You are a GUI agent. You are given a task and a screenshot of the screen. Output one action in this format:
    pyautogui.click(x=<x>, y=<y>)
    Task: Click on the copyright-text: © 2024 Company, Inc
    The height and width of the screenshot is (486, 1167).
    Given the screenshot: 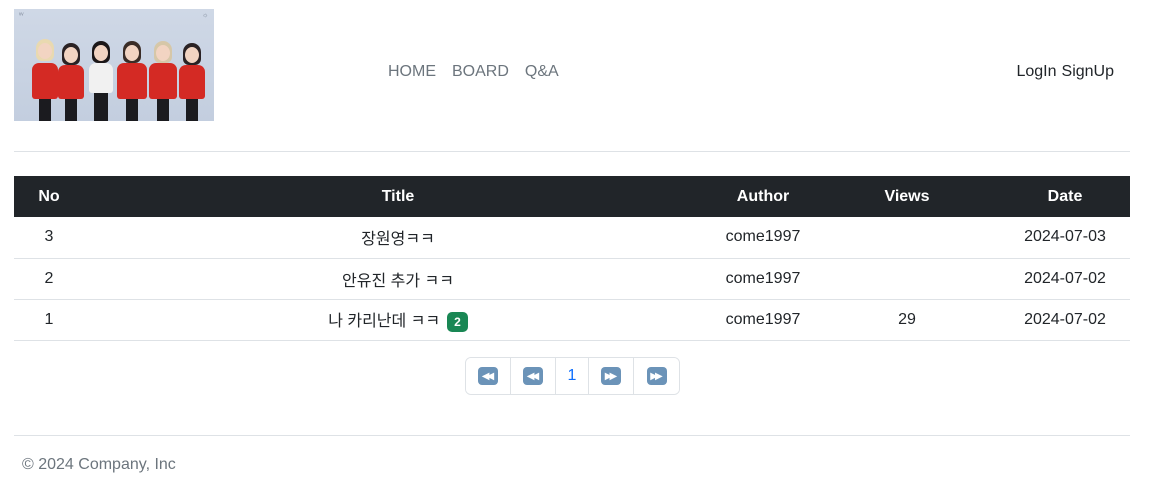 What is the action you would take?
    pyautogui.click(x=99, y=464)
    